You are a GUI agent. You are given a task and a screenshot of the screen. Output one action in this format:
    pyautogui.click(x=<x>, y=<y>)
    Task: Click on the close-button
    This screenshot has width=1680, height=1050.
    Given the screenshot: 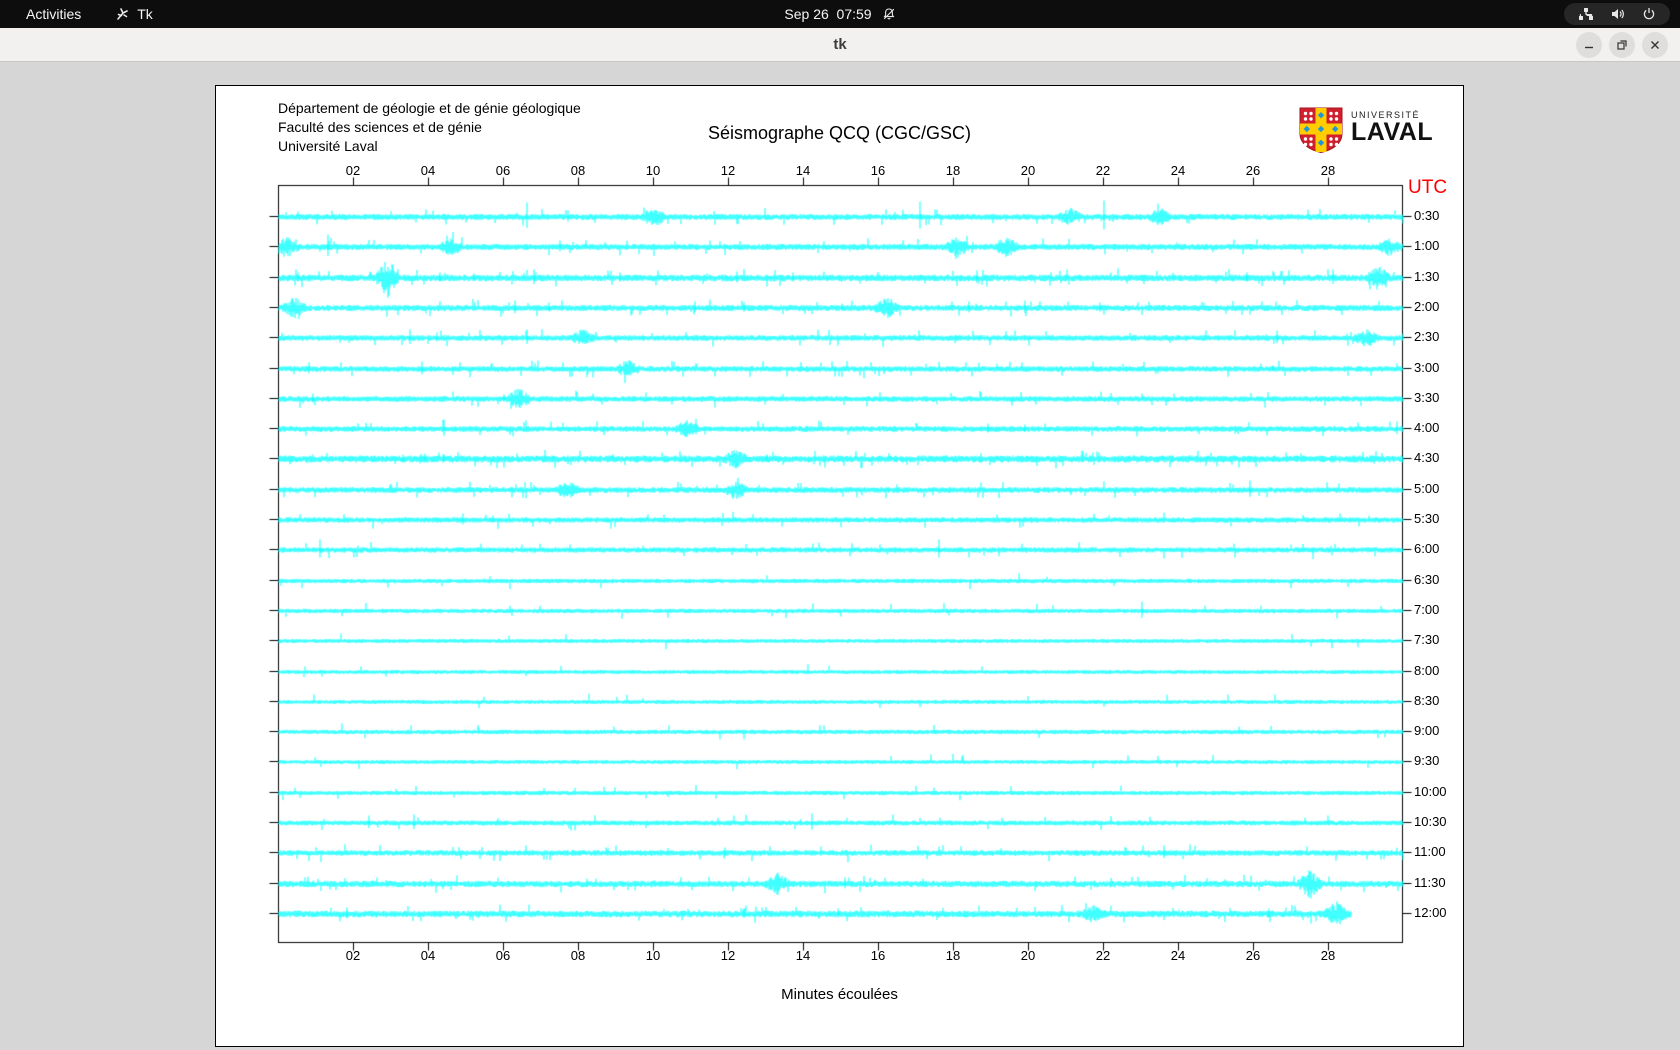 What is the action you would take?
    pyautogui.click(x=1655, y=45)
    